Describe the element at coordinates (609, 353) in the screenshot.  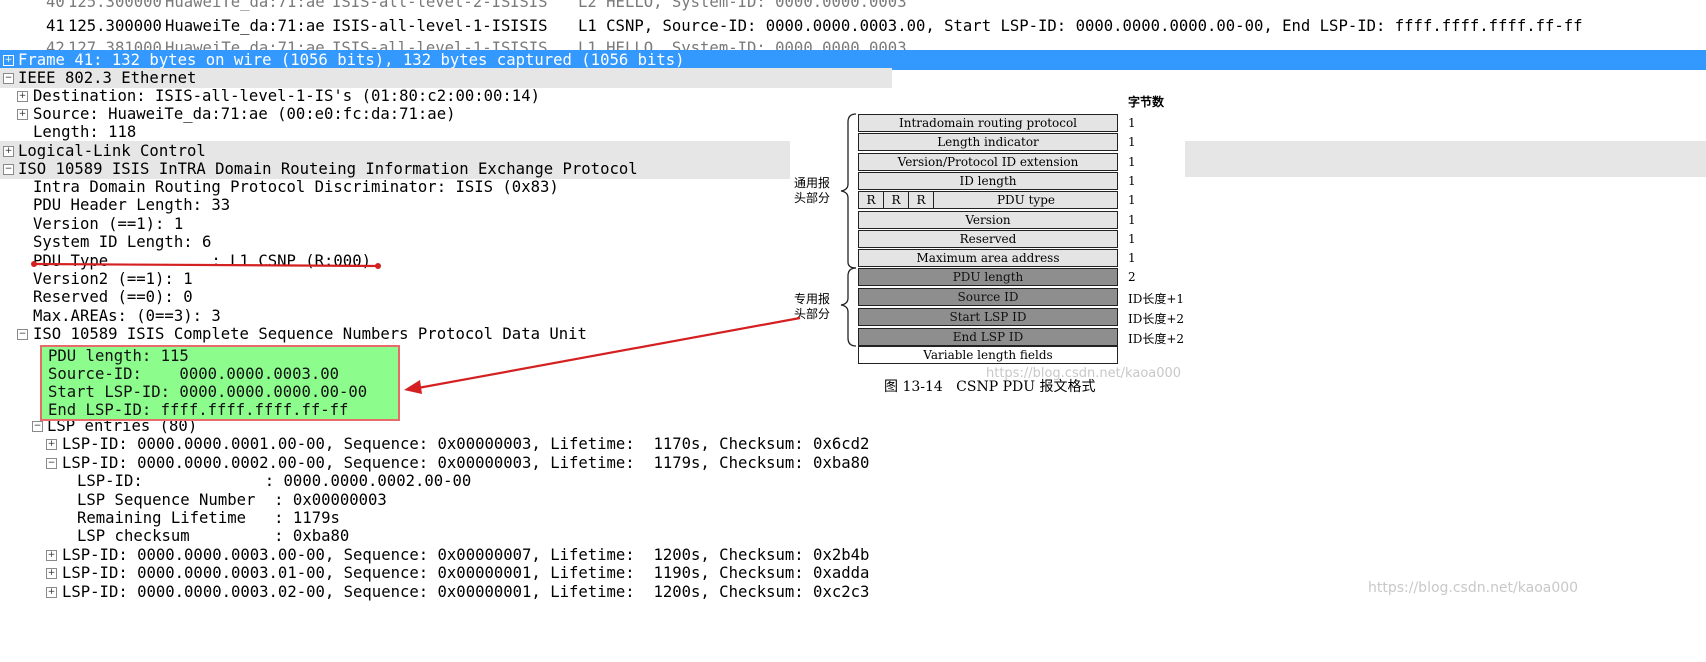
I see `annotation-arrow-line` at that location.